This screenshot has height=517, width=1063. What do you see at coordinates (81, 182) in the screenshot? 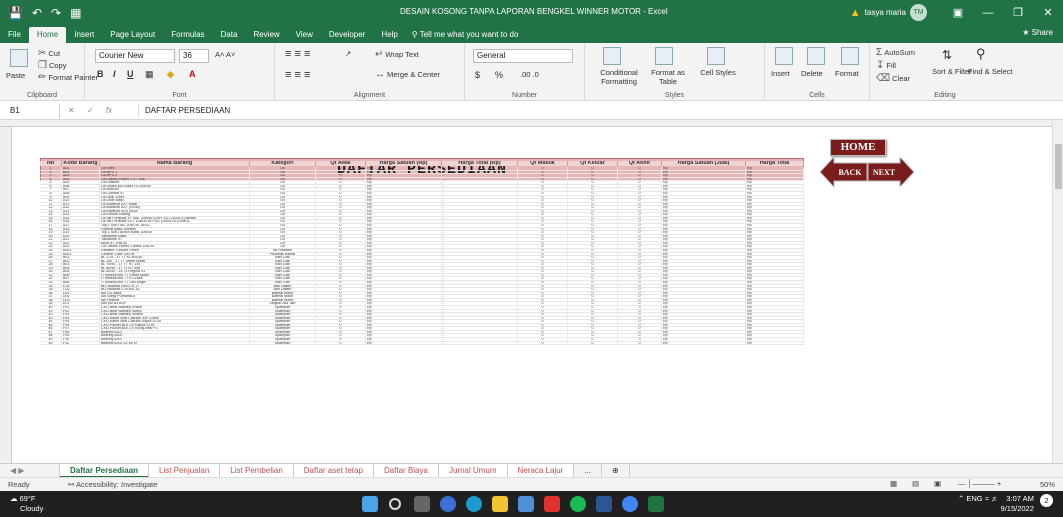
I see `table-cell: A05` at bounding box center [81, 182].